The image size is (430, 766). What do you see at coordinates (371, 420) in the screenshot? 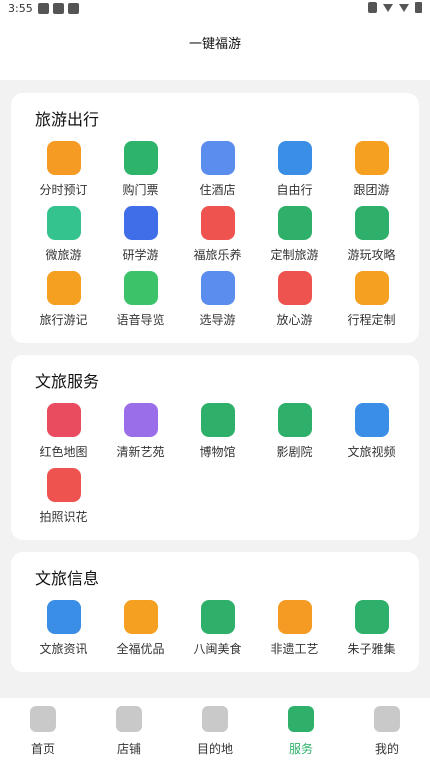
I see `clapper-icon` at bounding box center [371, 420].